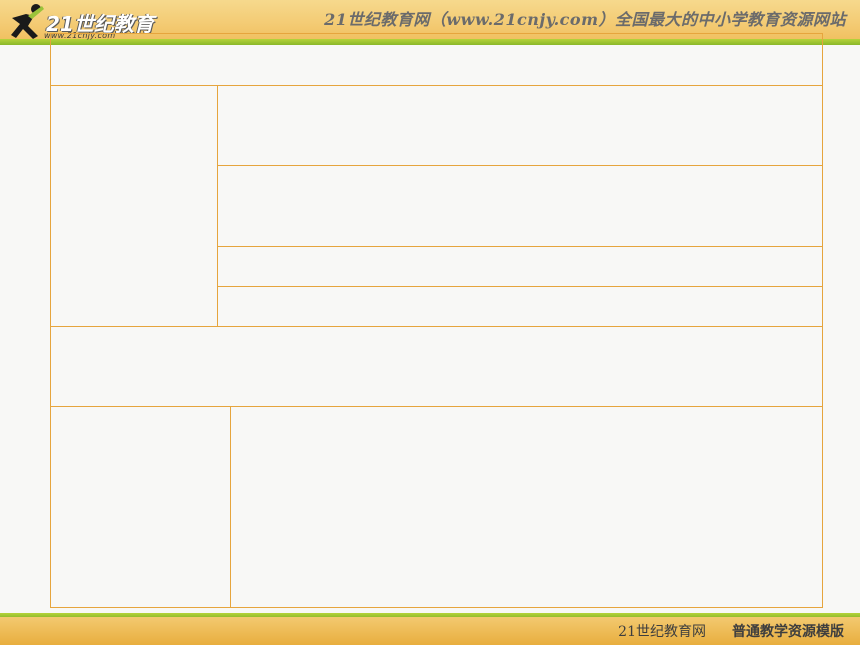 Image resolution: width=860 pixels, height=645 pixels. I want to click on footer-tagline: 普通教学资源模版, so click(788, 632).